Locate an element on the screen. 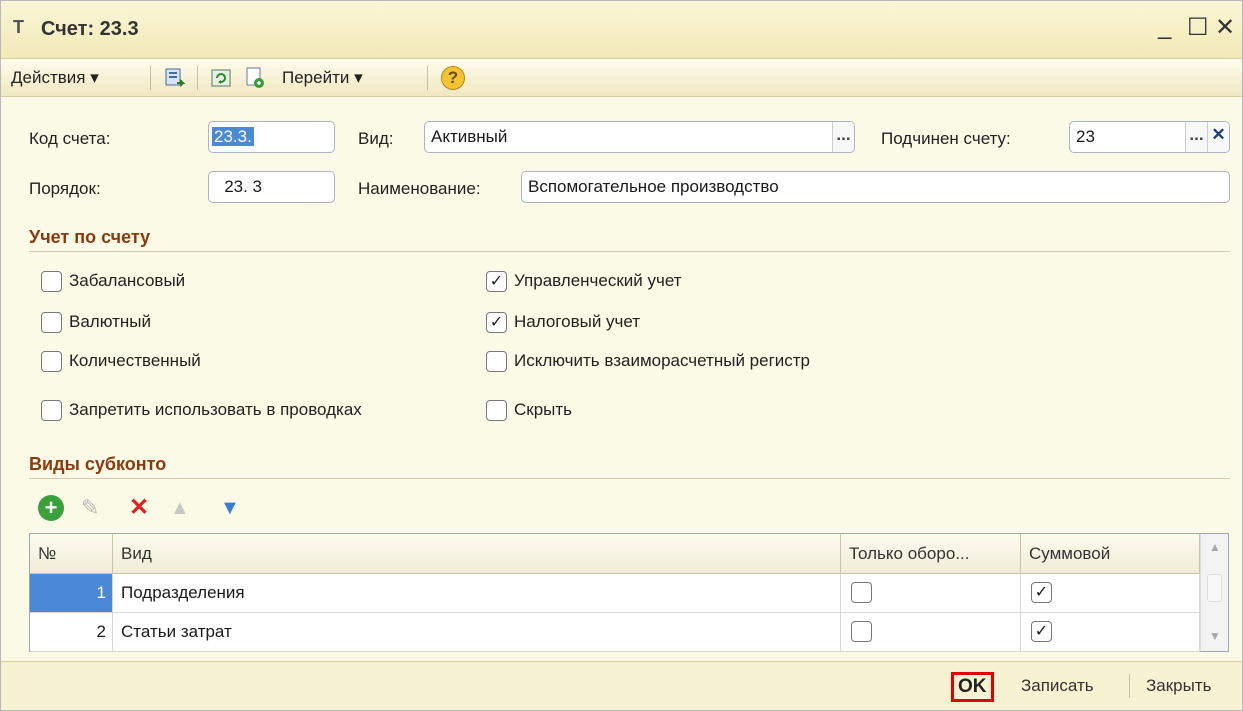 This screenshot has height=711, width=1243. delete-row-icon: ✕ is located at coordinates (139, 507).